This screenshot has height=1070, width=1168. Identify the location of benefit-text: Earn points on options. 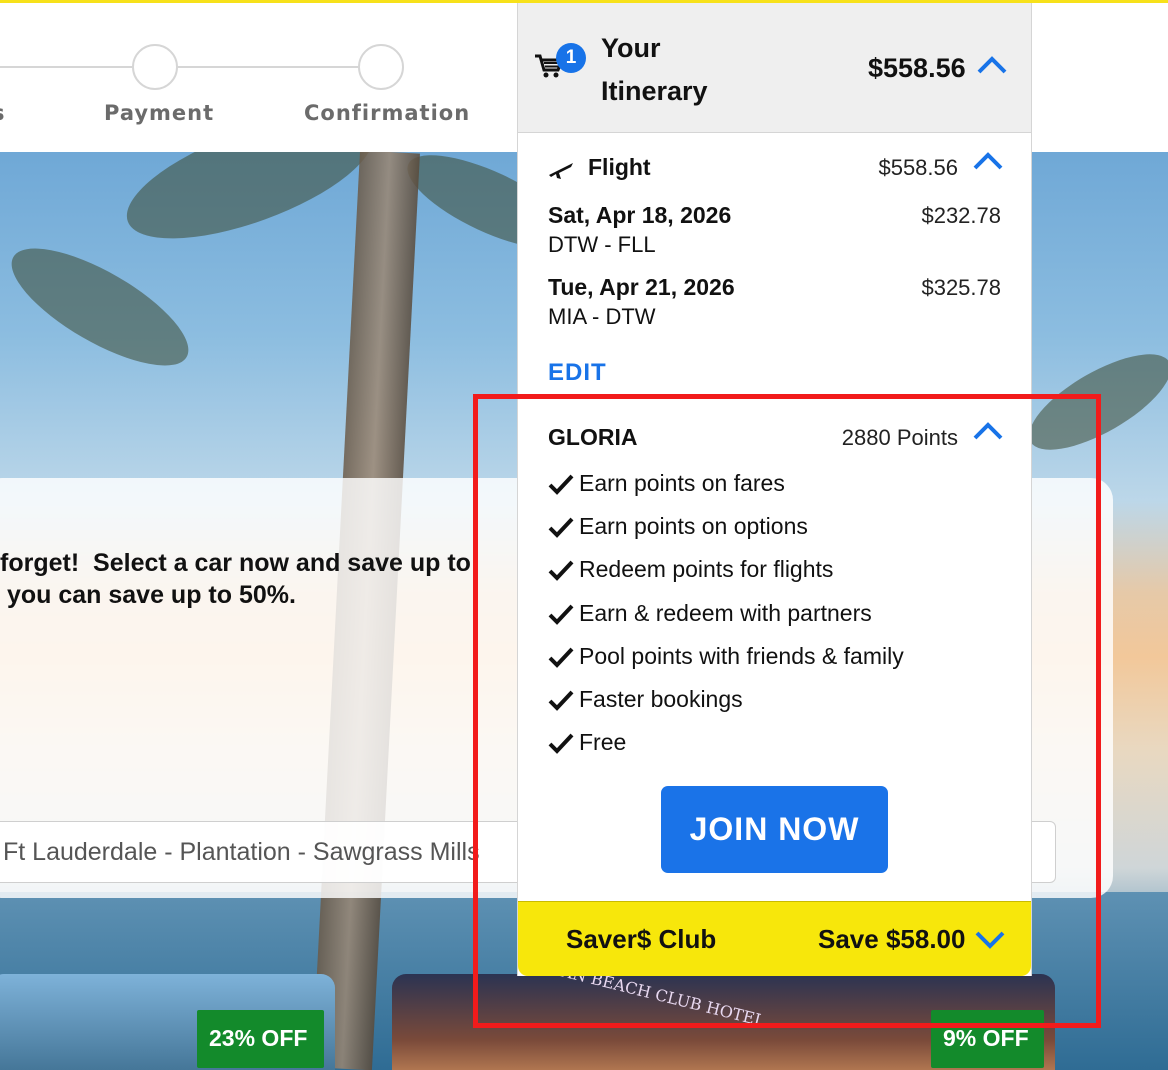
(693, 526).